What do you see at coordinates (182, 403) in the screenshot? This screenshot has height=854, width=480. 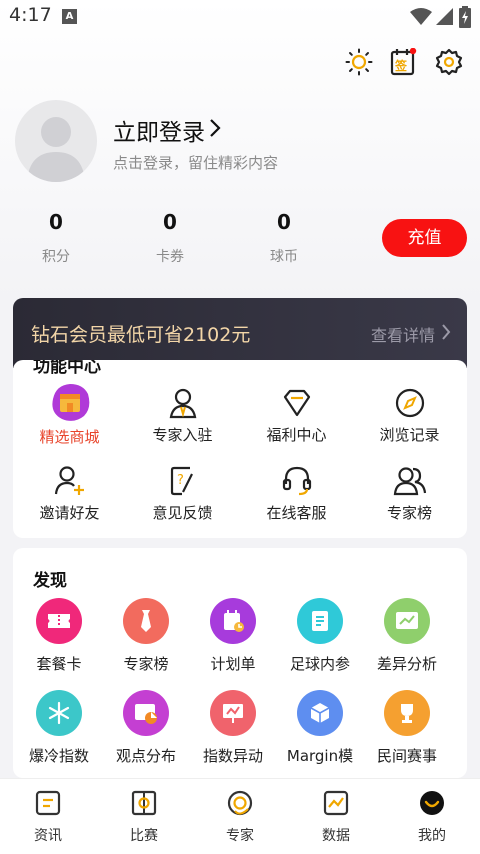 I see `expert-join-icon` at bounding box center [182, 403].